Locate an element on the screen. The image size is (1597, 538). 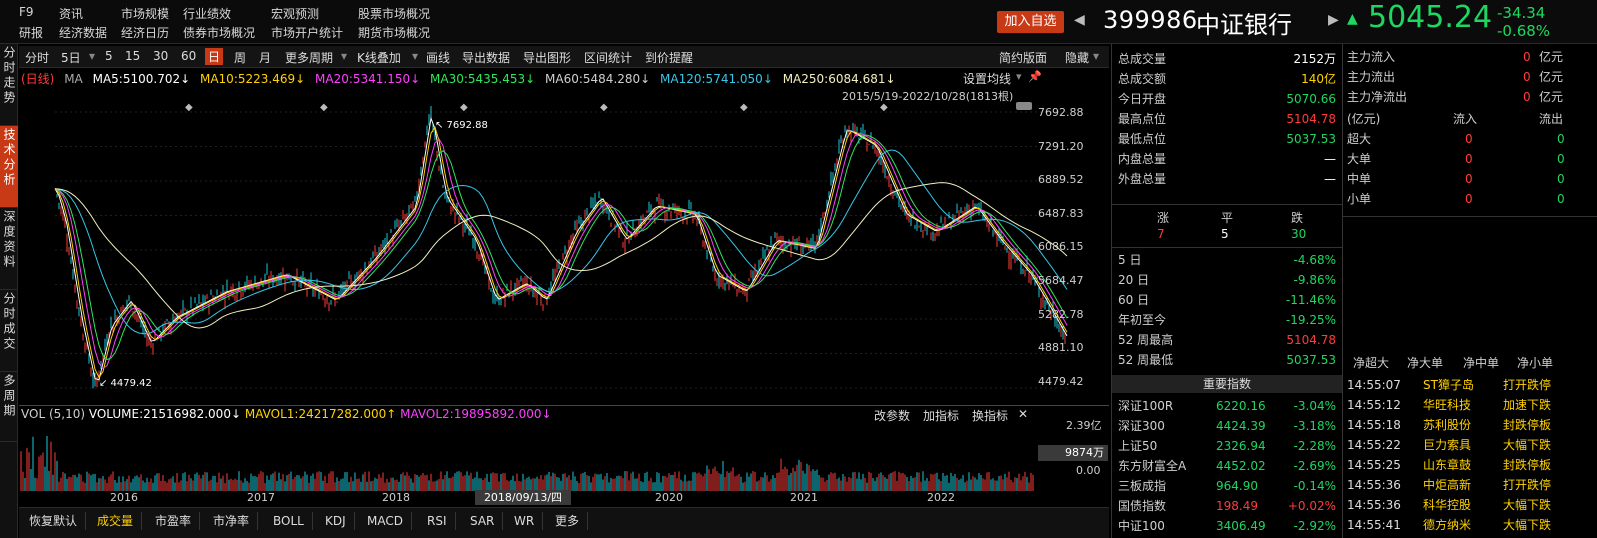
period-5min: 5 is located at coordinates (109, 56).